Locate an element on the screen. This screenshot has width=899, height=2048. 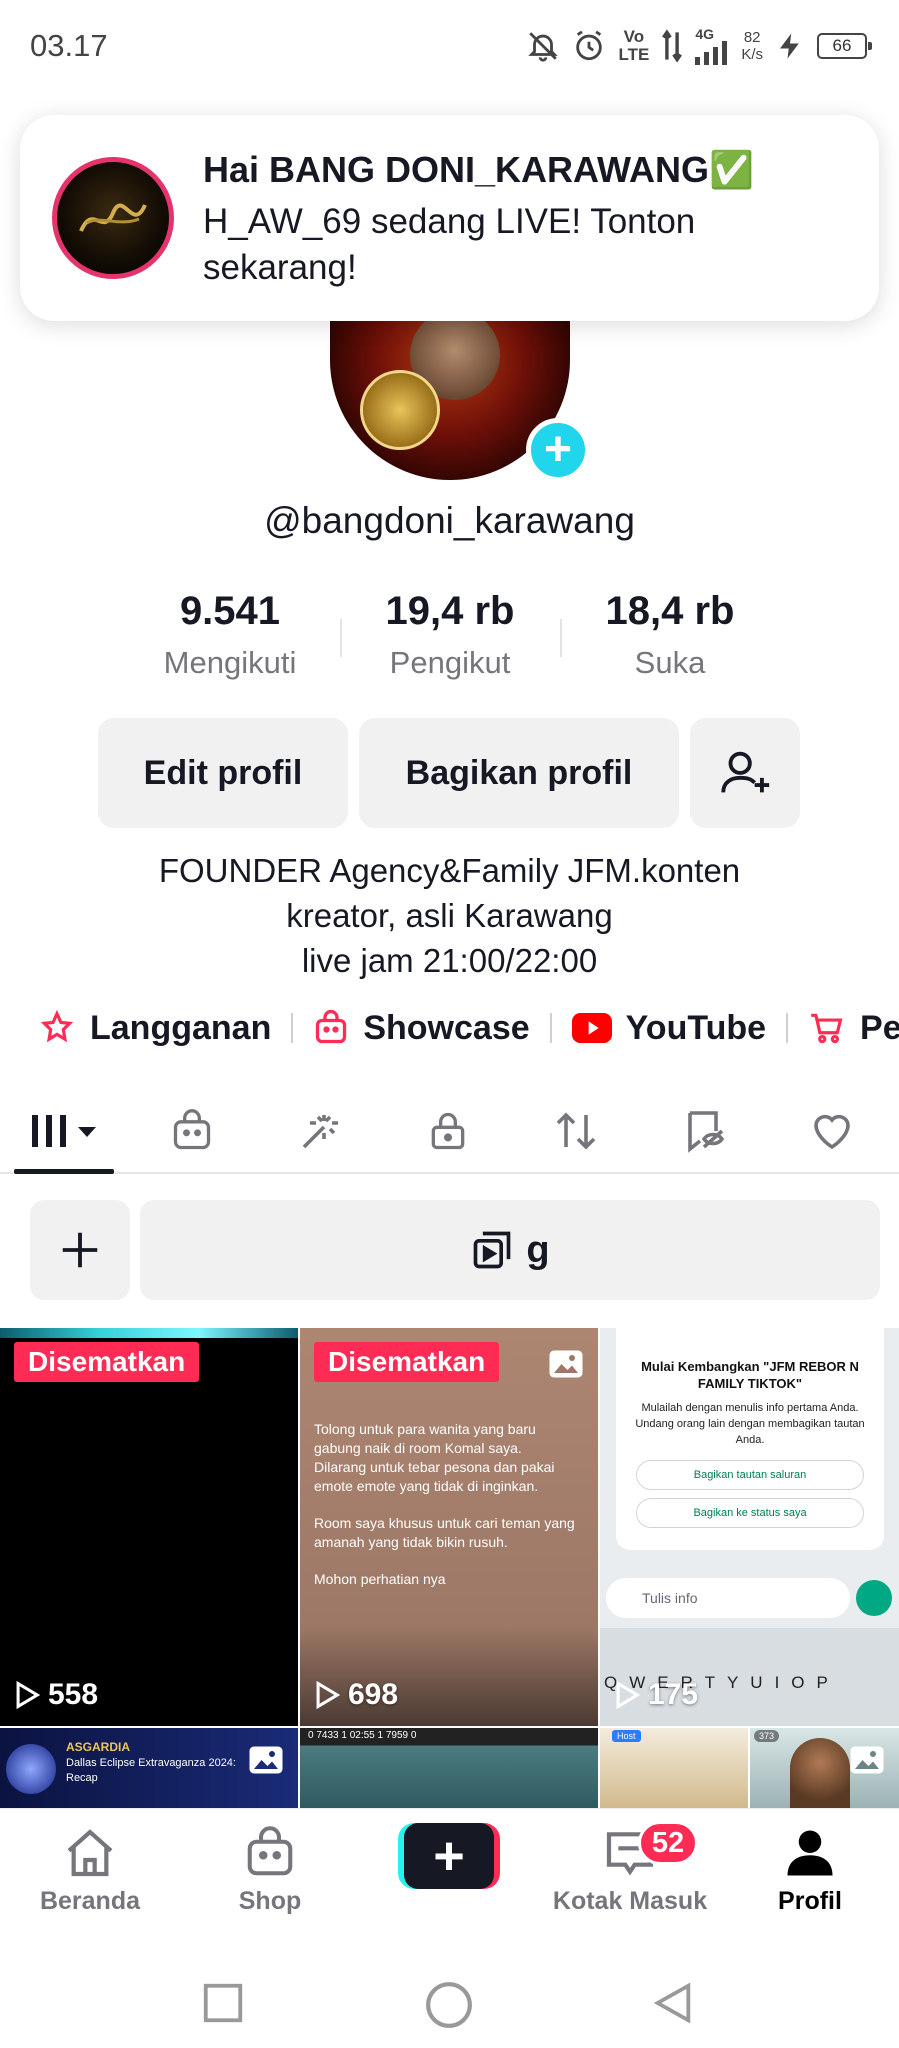
back-triangle-icon is located at coordinates (672, 2003).